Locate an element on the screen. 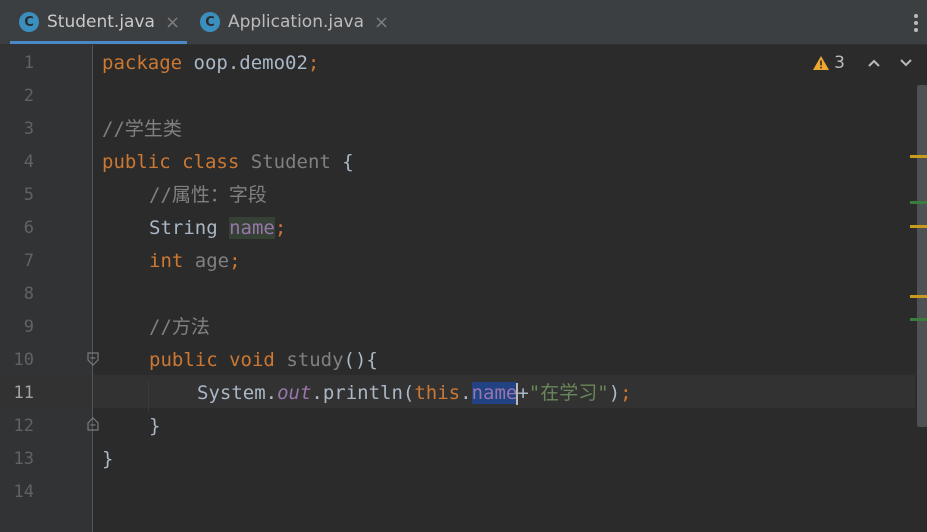 The image size is (927, 532). inspections-widget: 3 is located at coordinates (862, 63).